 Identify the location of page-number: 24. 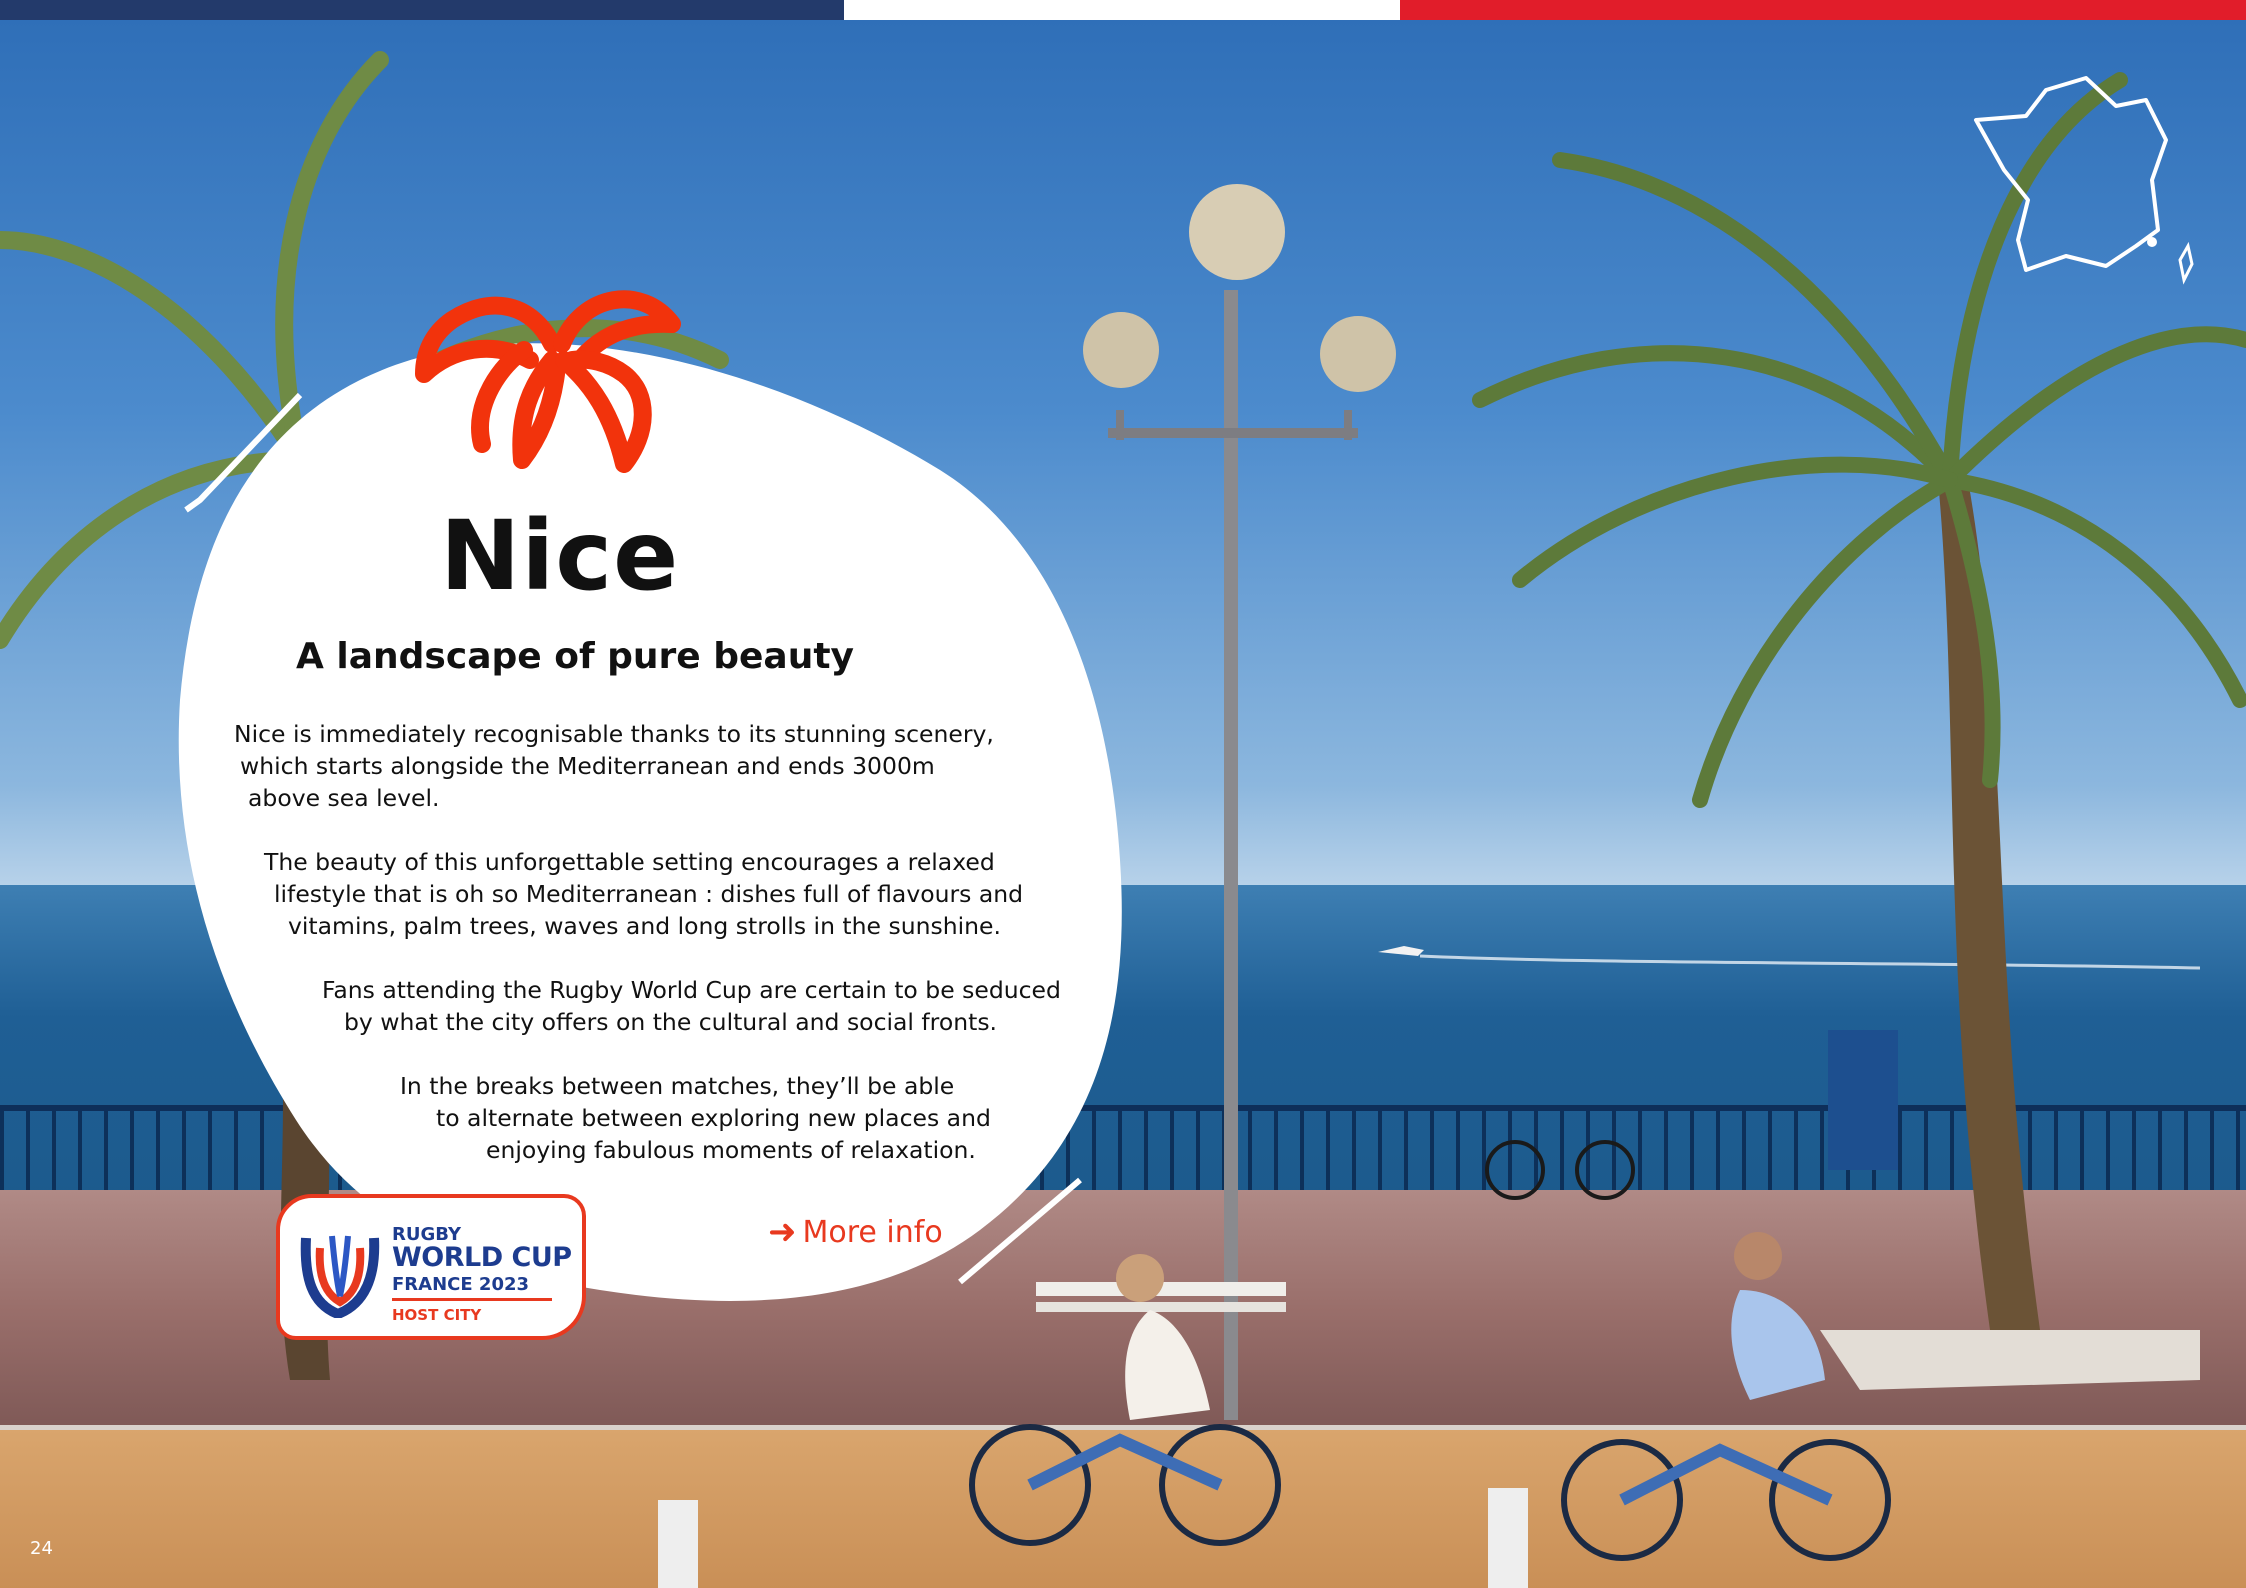
(41, 1548).